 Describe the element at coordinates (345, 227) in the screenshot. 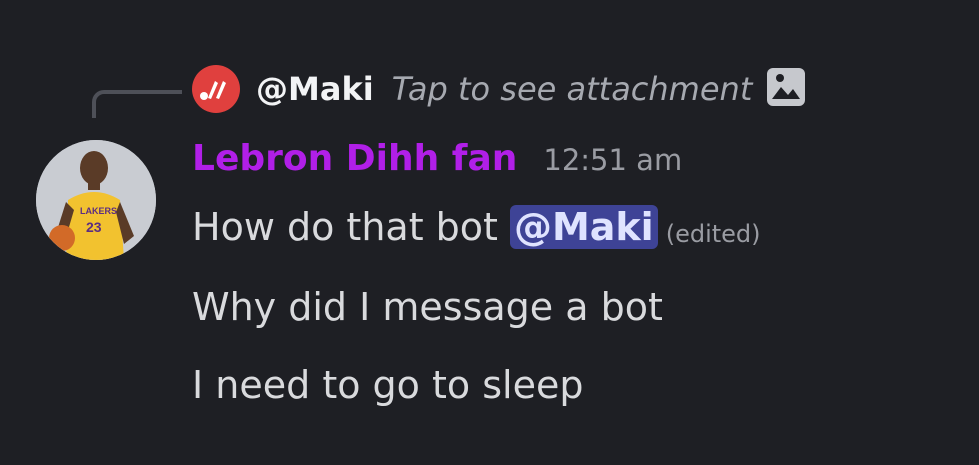

I see `message-text: How do that bot` at that location.